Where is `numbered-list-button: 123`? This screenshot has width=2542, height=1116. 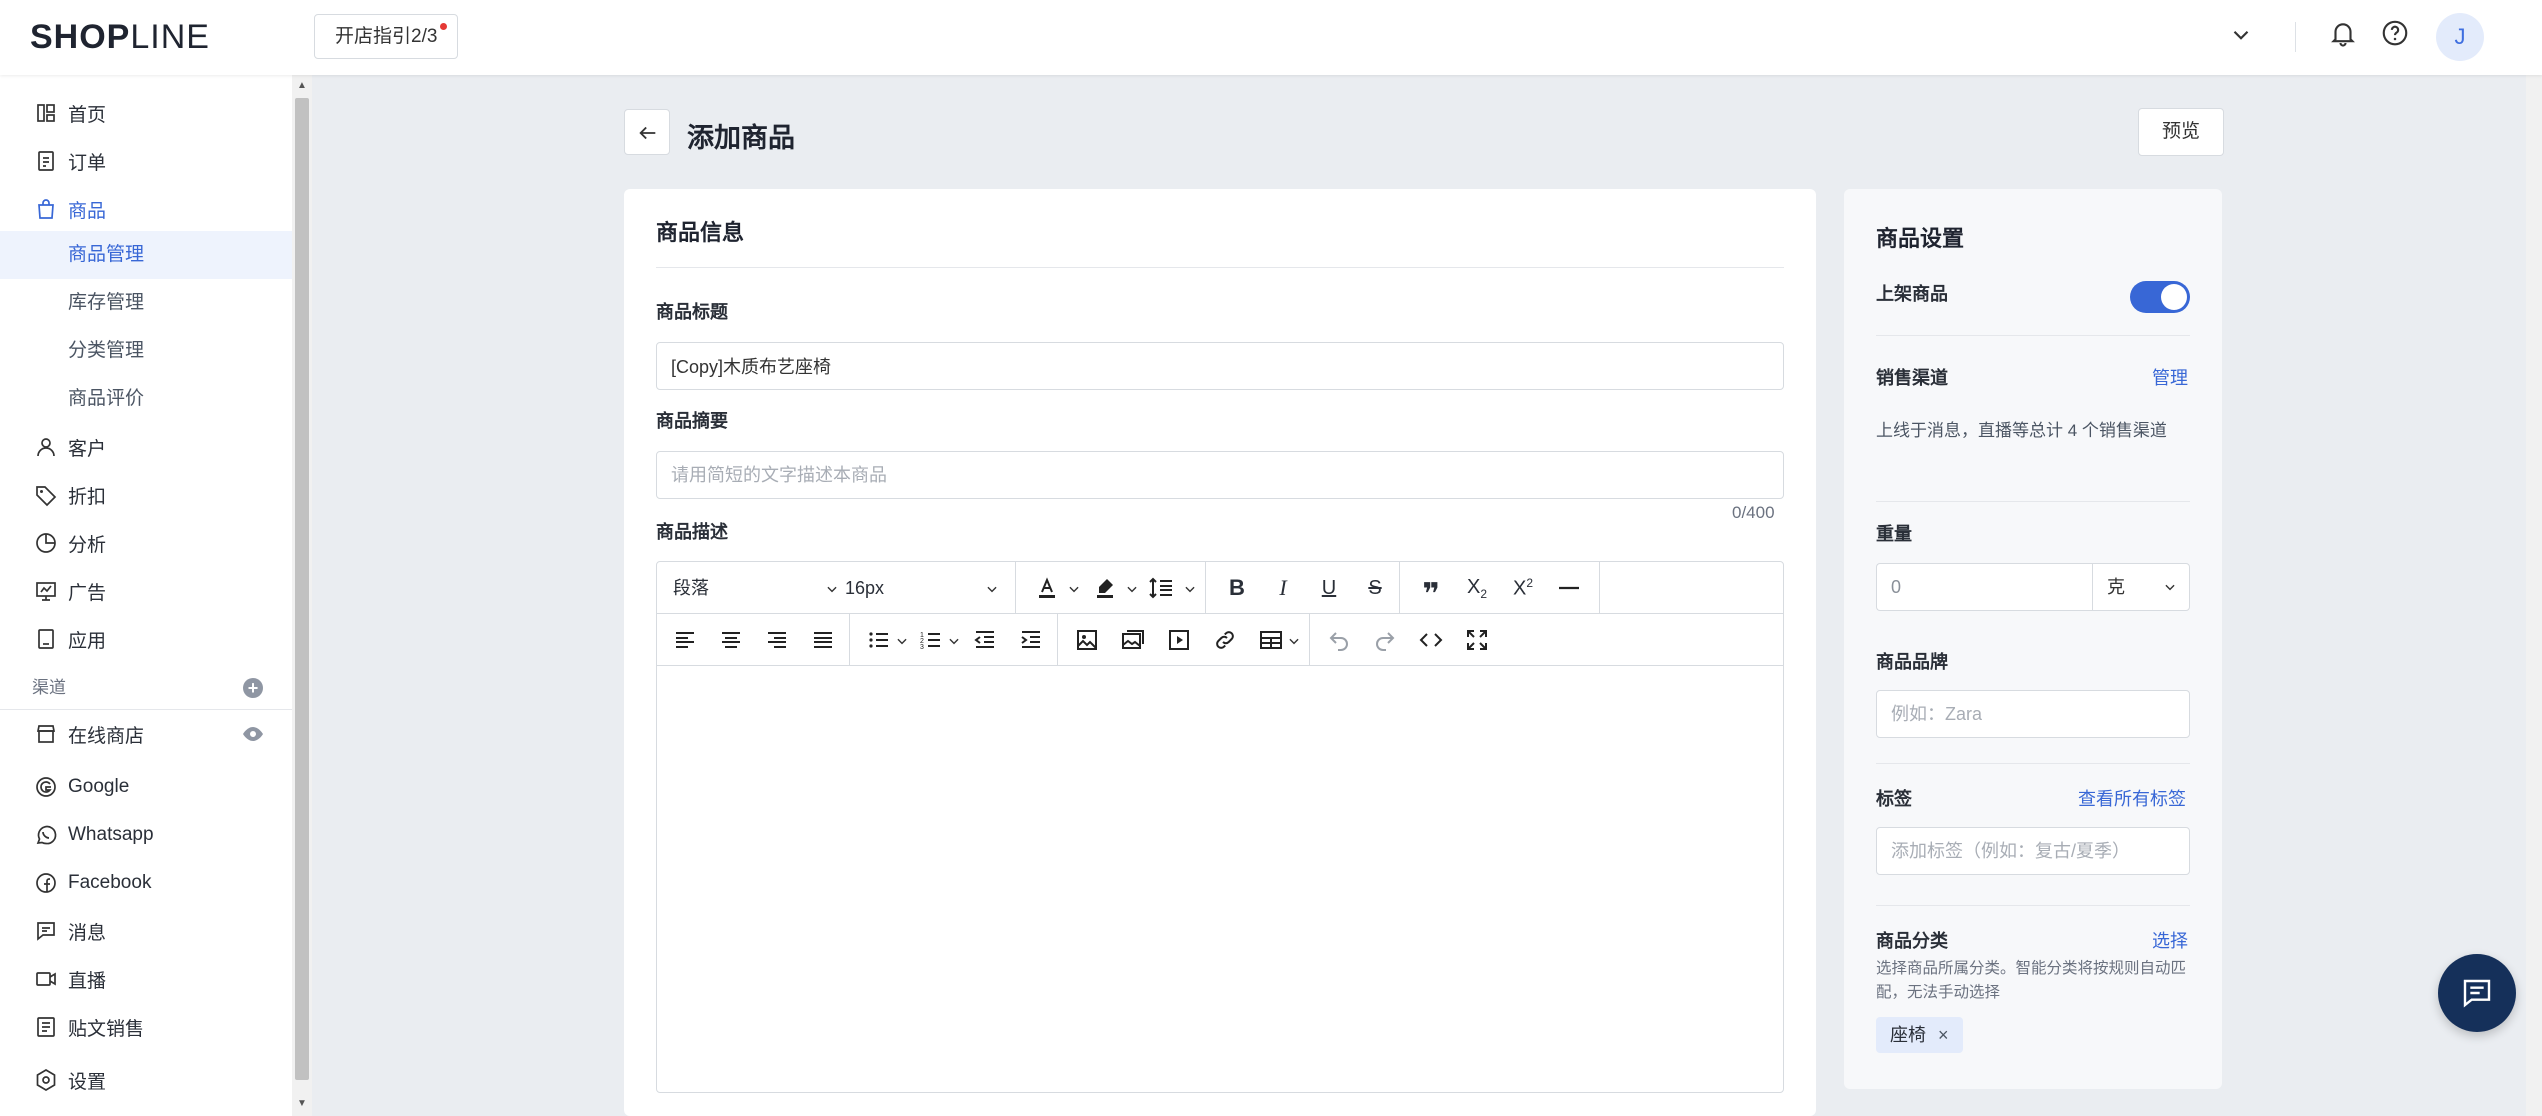
numbered-list-button: 123 is located at coordinates (931, 640).